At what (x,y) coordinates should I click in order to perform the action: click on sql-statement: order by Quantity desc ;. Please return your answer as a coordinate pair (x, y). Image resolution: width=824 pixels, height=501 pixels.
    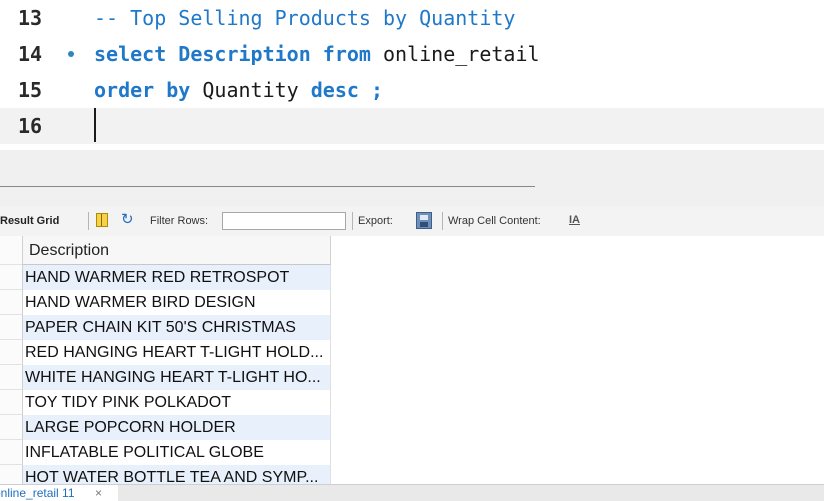
    Looking at the image, I should click on (238, 90).